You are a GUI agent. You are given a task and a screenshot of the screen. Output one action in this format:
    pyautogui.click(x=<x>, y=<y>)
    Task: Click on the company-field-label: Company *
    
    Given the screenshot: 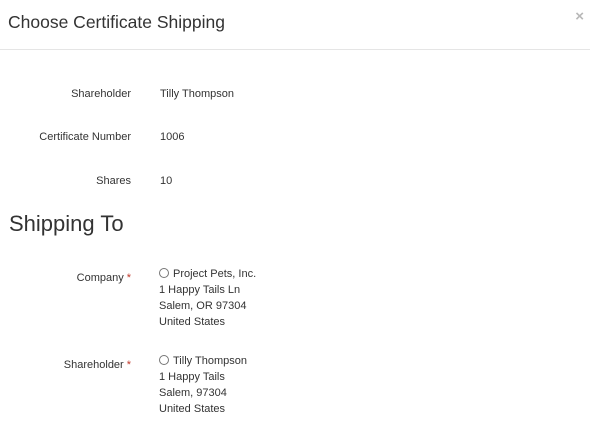 What is the action you would take?
    pyautogui.click(x=104, y=278)
    